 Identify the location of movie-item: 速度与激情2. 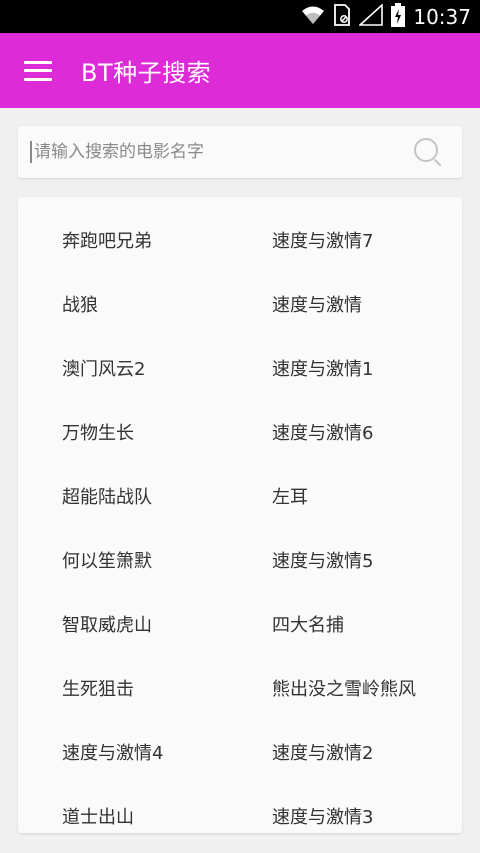
(345, 752).